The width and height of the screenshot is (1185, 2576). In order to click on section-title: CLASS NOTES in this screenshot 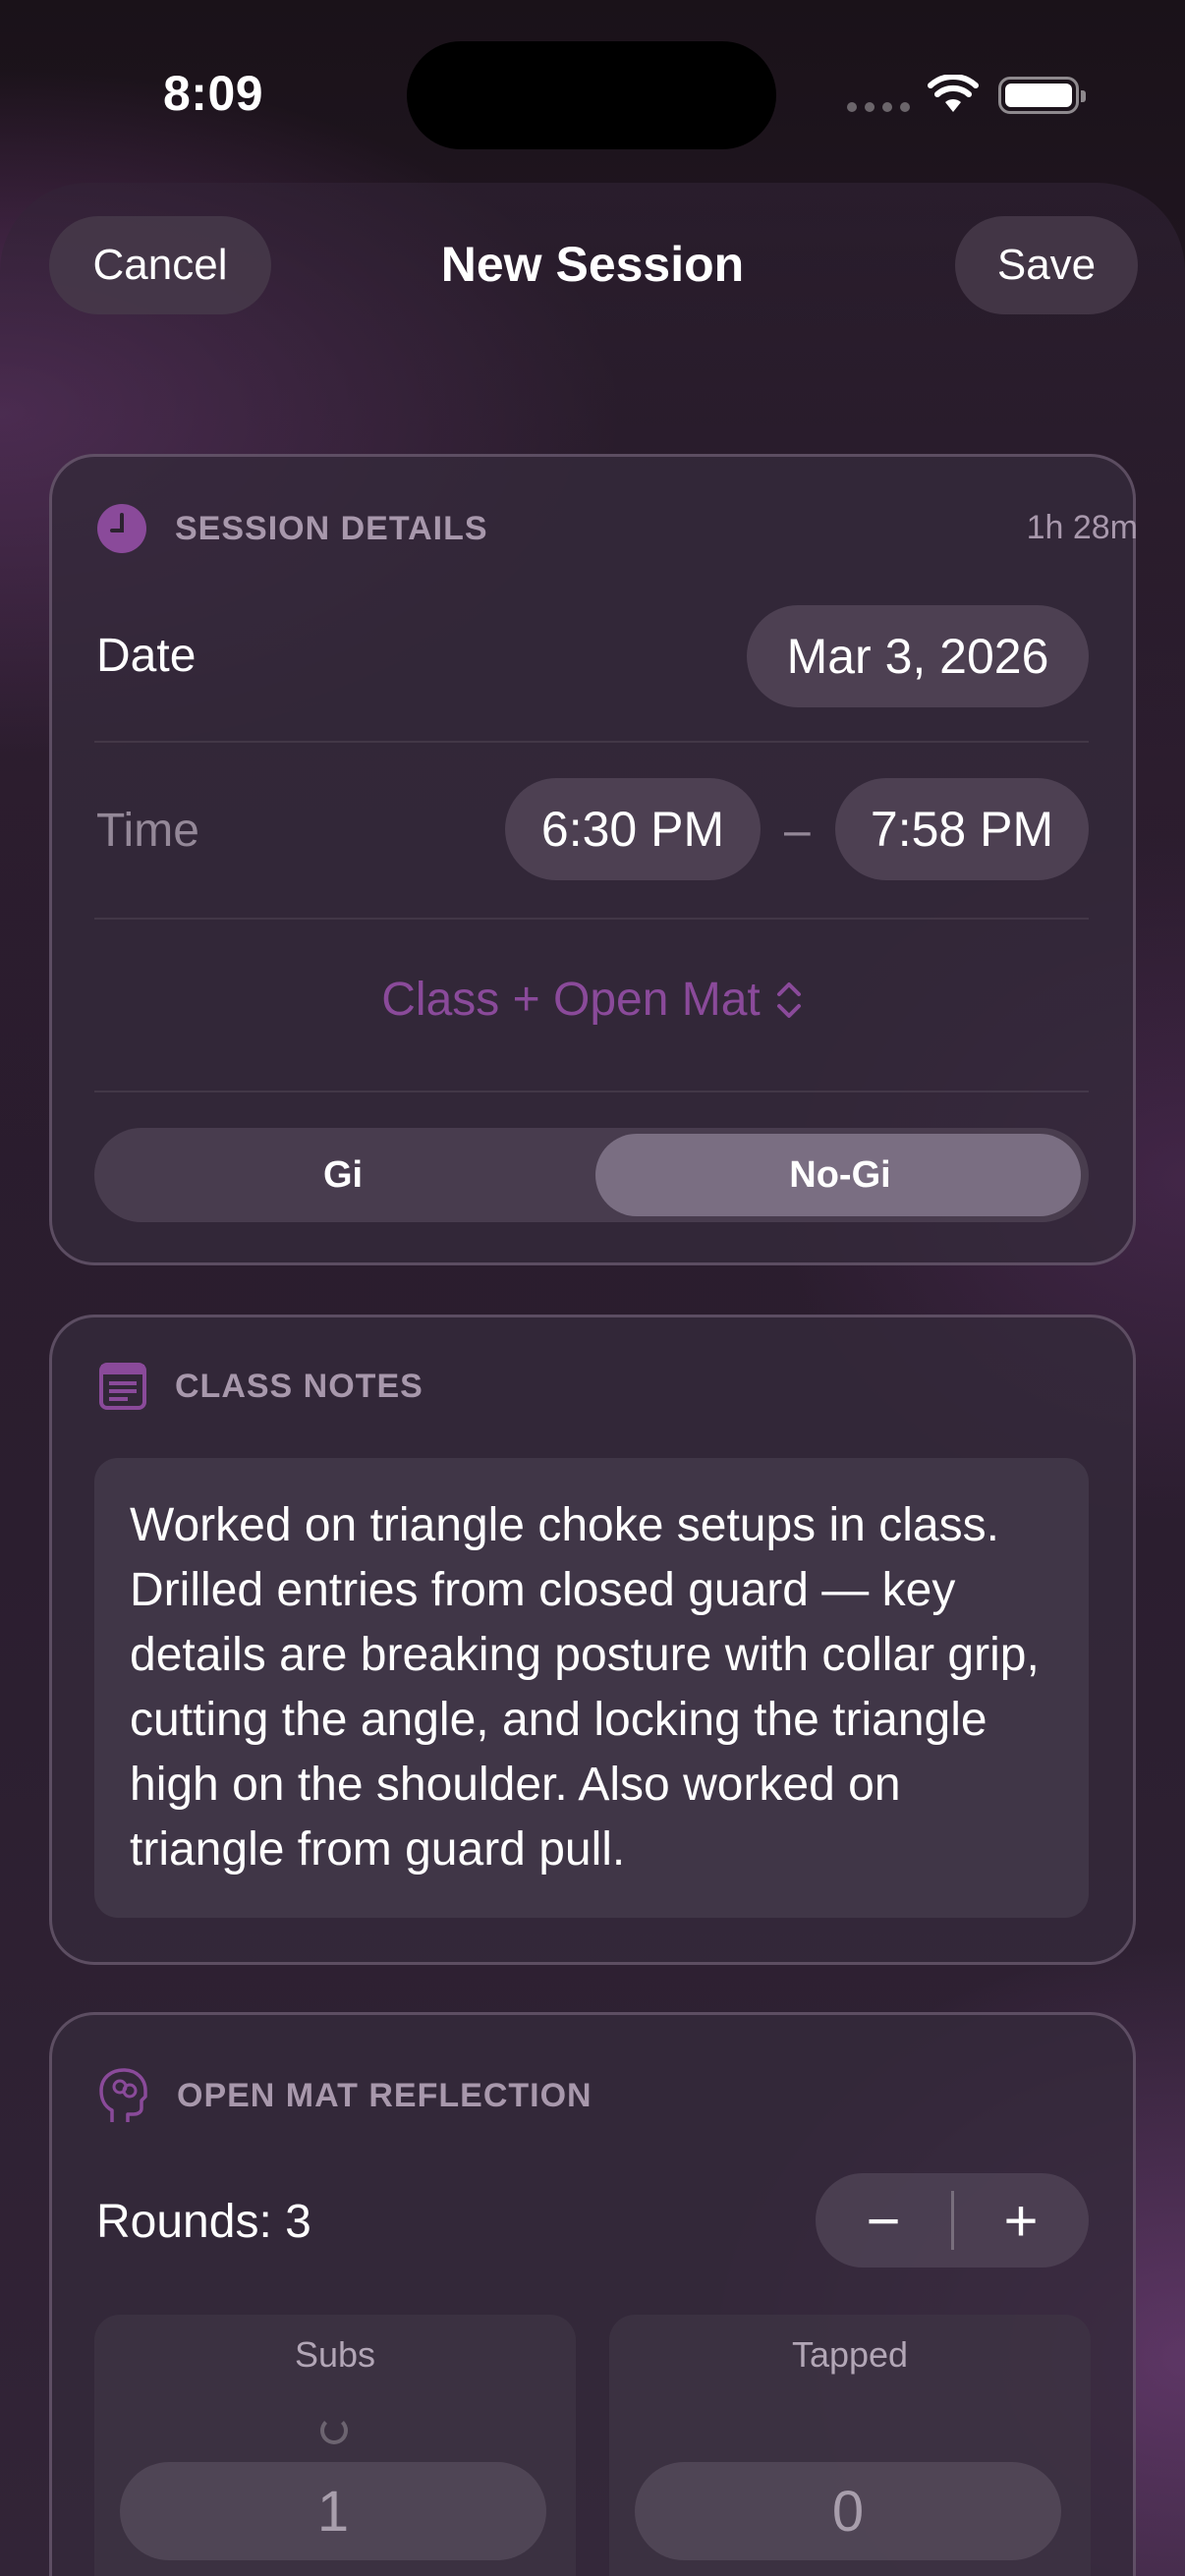, I will do `click(299, 1386)`.